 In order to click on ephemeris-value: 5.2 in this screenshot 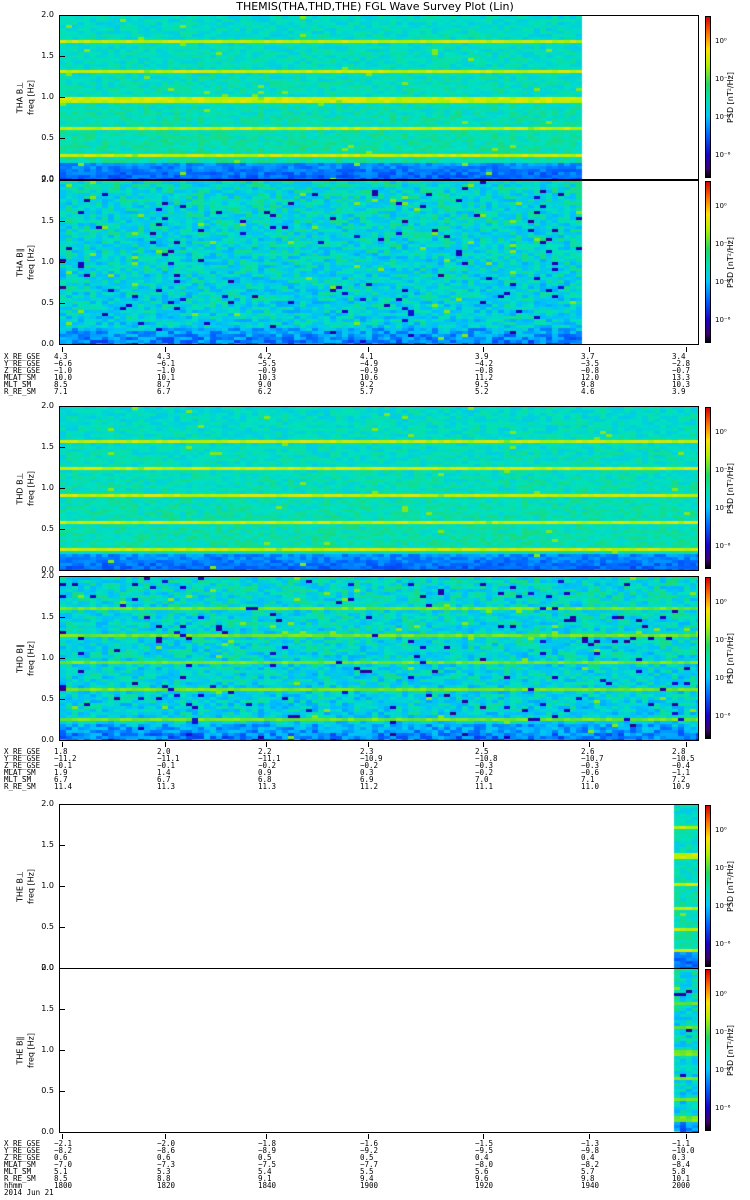, I will do `click(482, 391)`.